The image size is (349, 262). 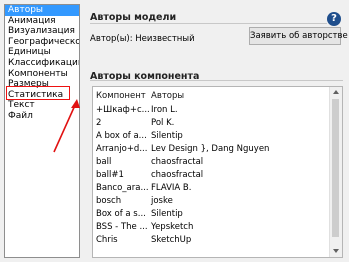 I want to click on table-scrollbar, so click(x=335, y=172).